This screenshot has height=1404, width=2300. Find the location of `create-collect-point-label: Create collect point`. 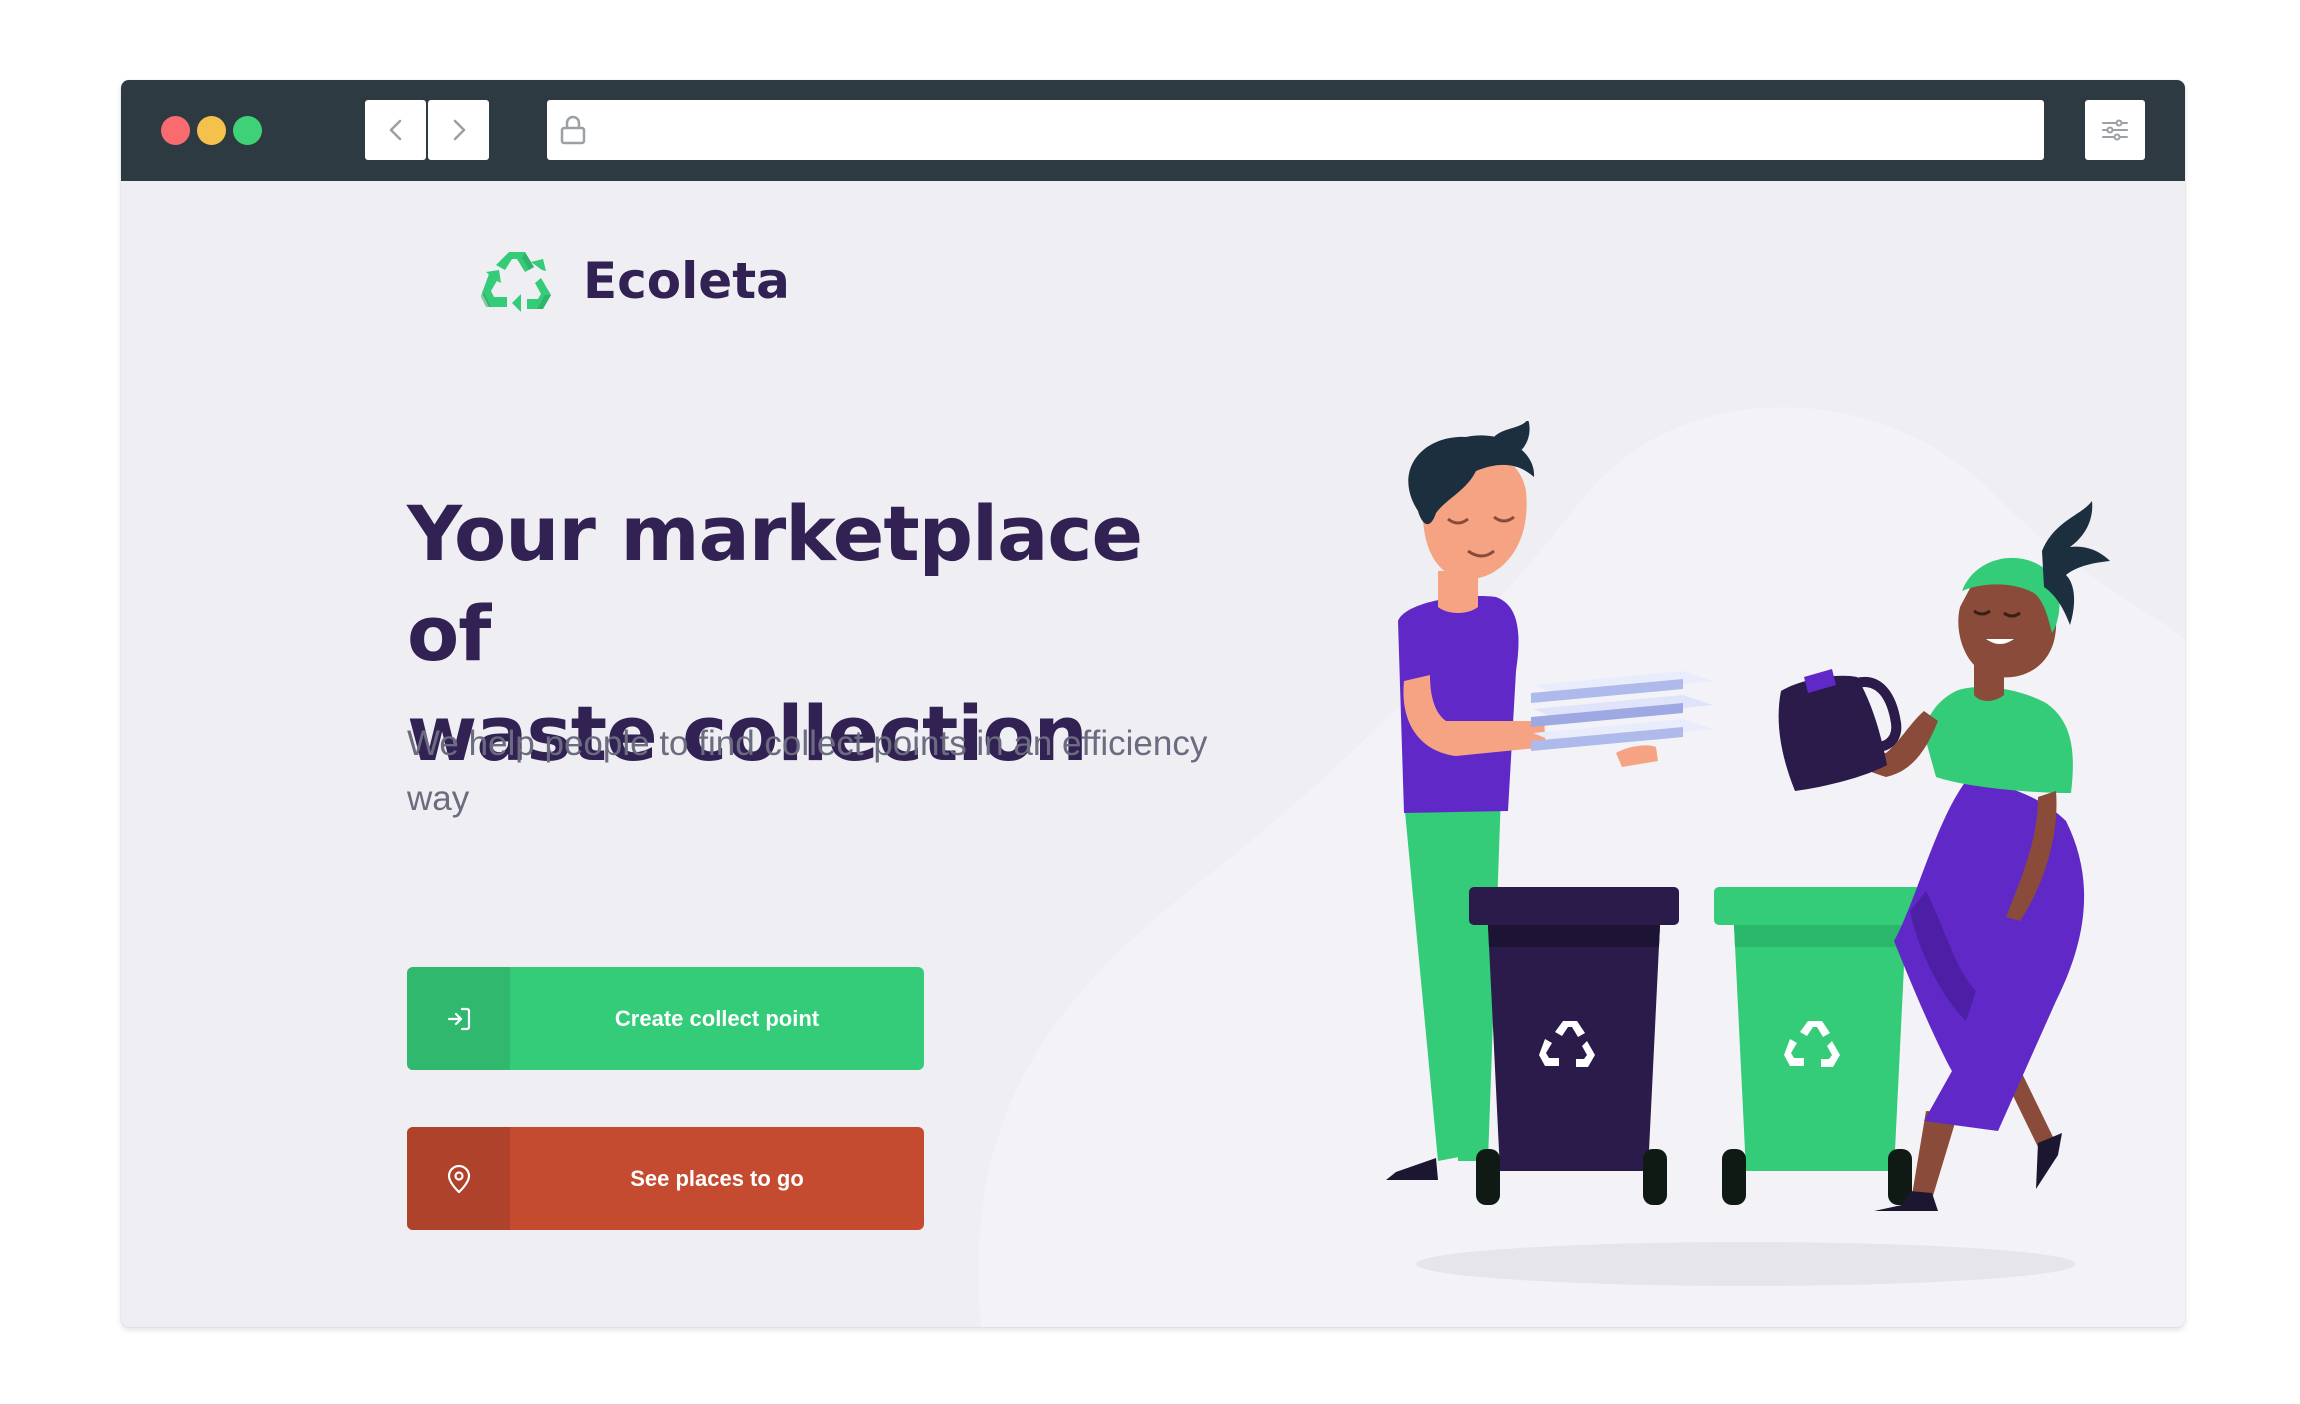

create-collect-point-label: Create collect point is located at coordinates (717, 1018).